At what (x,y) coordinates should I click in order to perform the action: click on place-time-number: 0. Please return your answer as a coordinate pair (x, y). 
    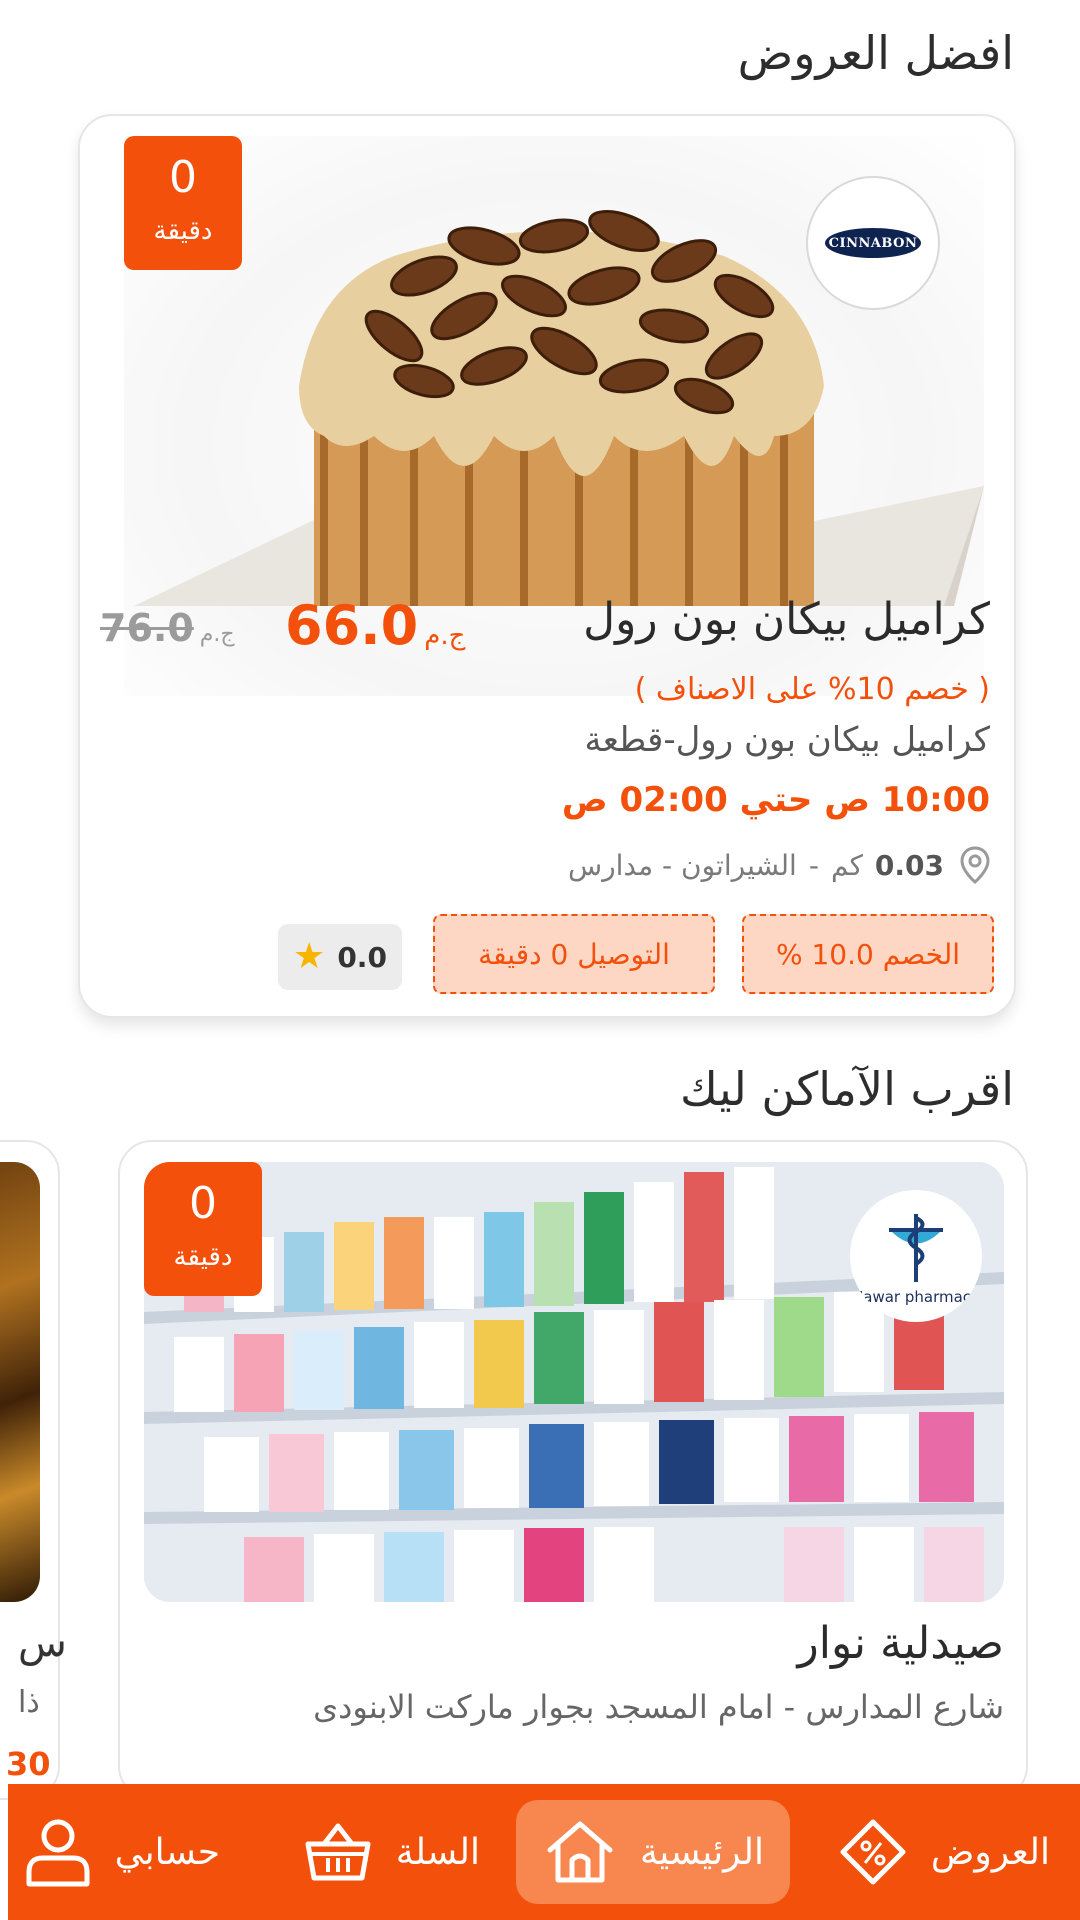
    Looking at the image, I should click on (203, 1203).